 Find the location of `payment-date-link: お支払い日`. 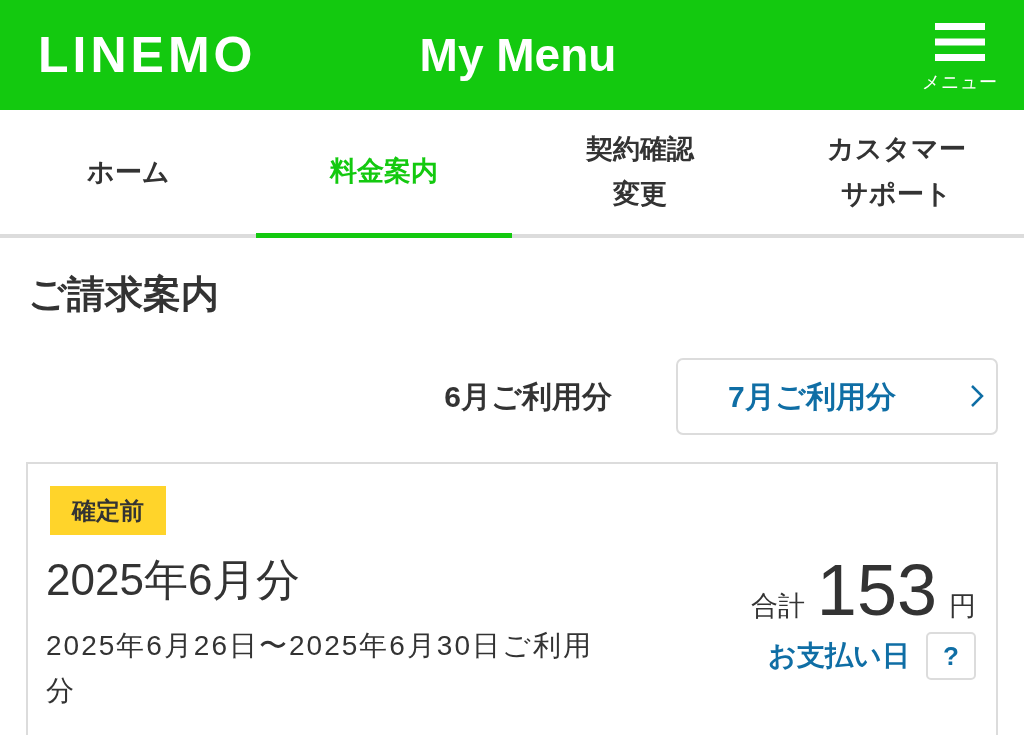

payment-date-link: お支払い日 is located at coordinates (839, 656).